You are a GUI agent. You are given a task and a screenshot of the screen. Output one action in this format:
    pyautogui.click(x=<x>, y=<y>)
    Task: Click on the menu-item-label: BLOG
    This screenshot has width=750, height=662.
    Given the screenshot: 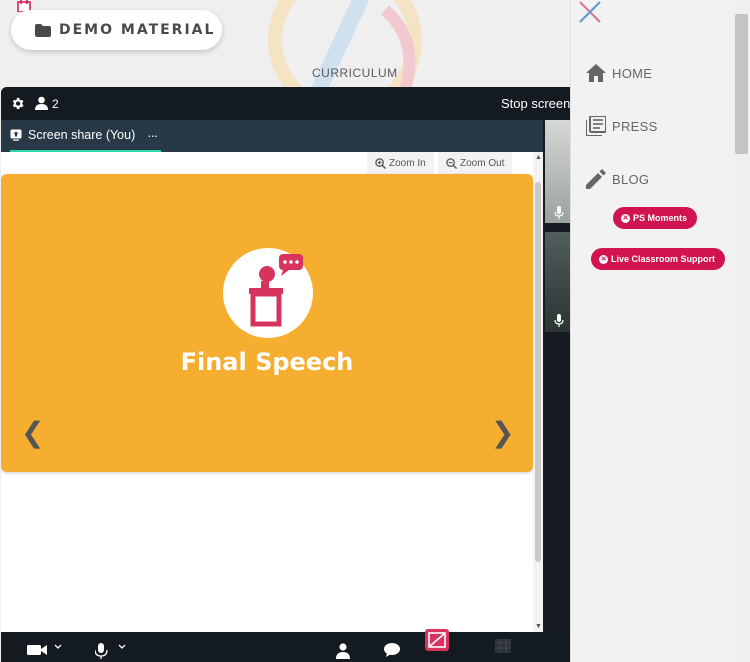 What is the action you would take?
    pyautogui.click(x=631, y=179)
    